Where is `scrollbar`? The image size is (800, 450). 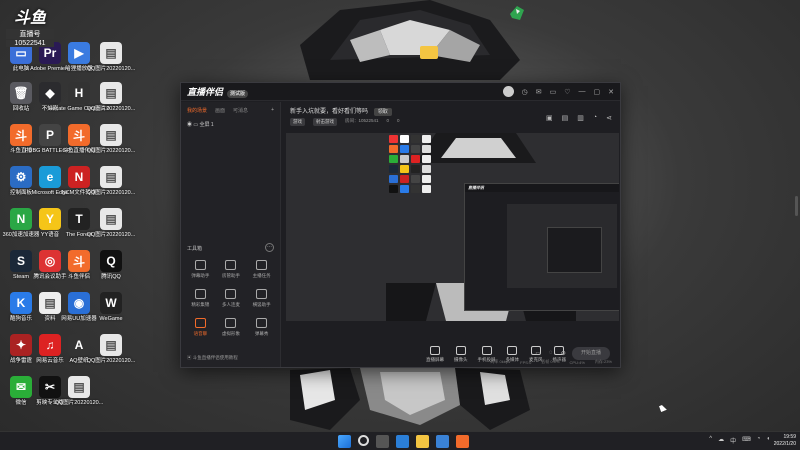
scrollbar is located at coordinates (796, 206).